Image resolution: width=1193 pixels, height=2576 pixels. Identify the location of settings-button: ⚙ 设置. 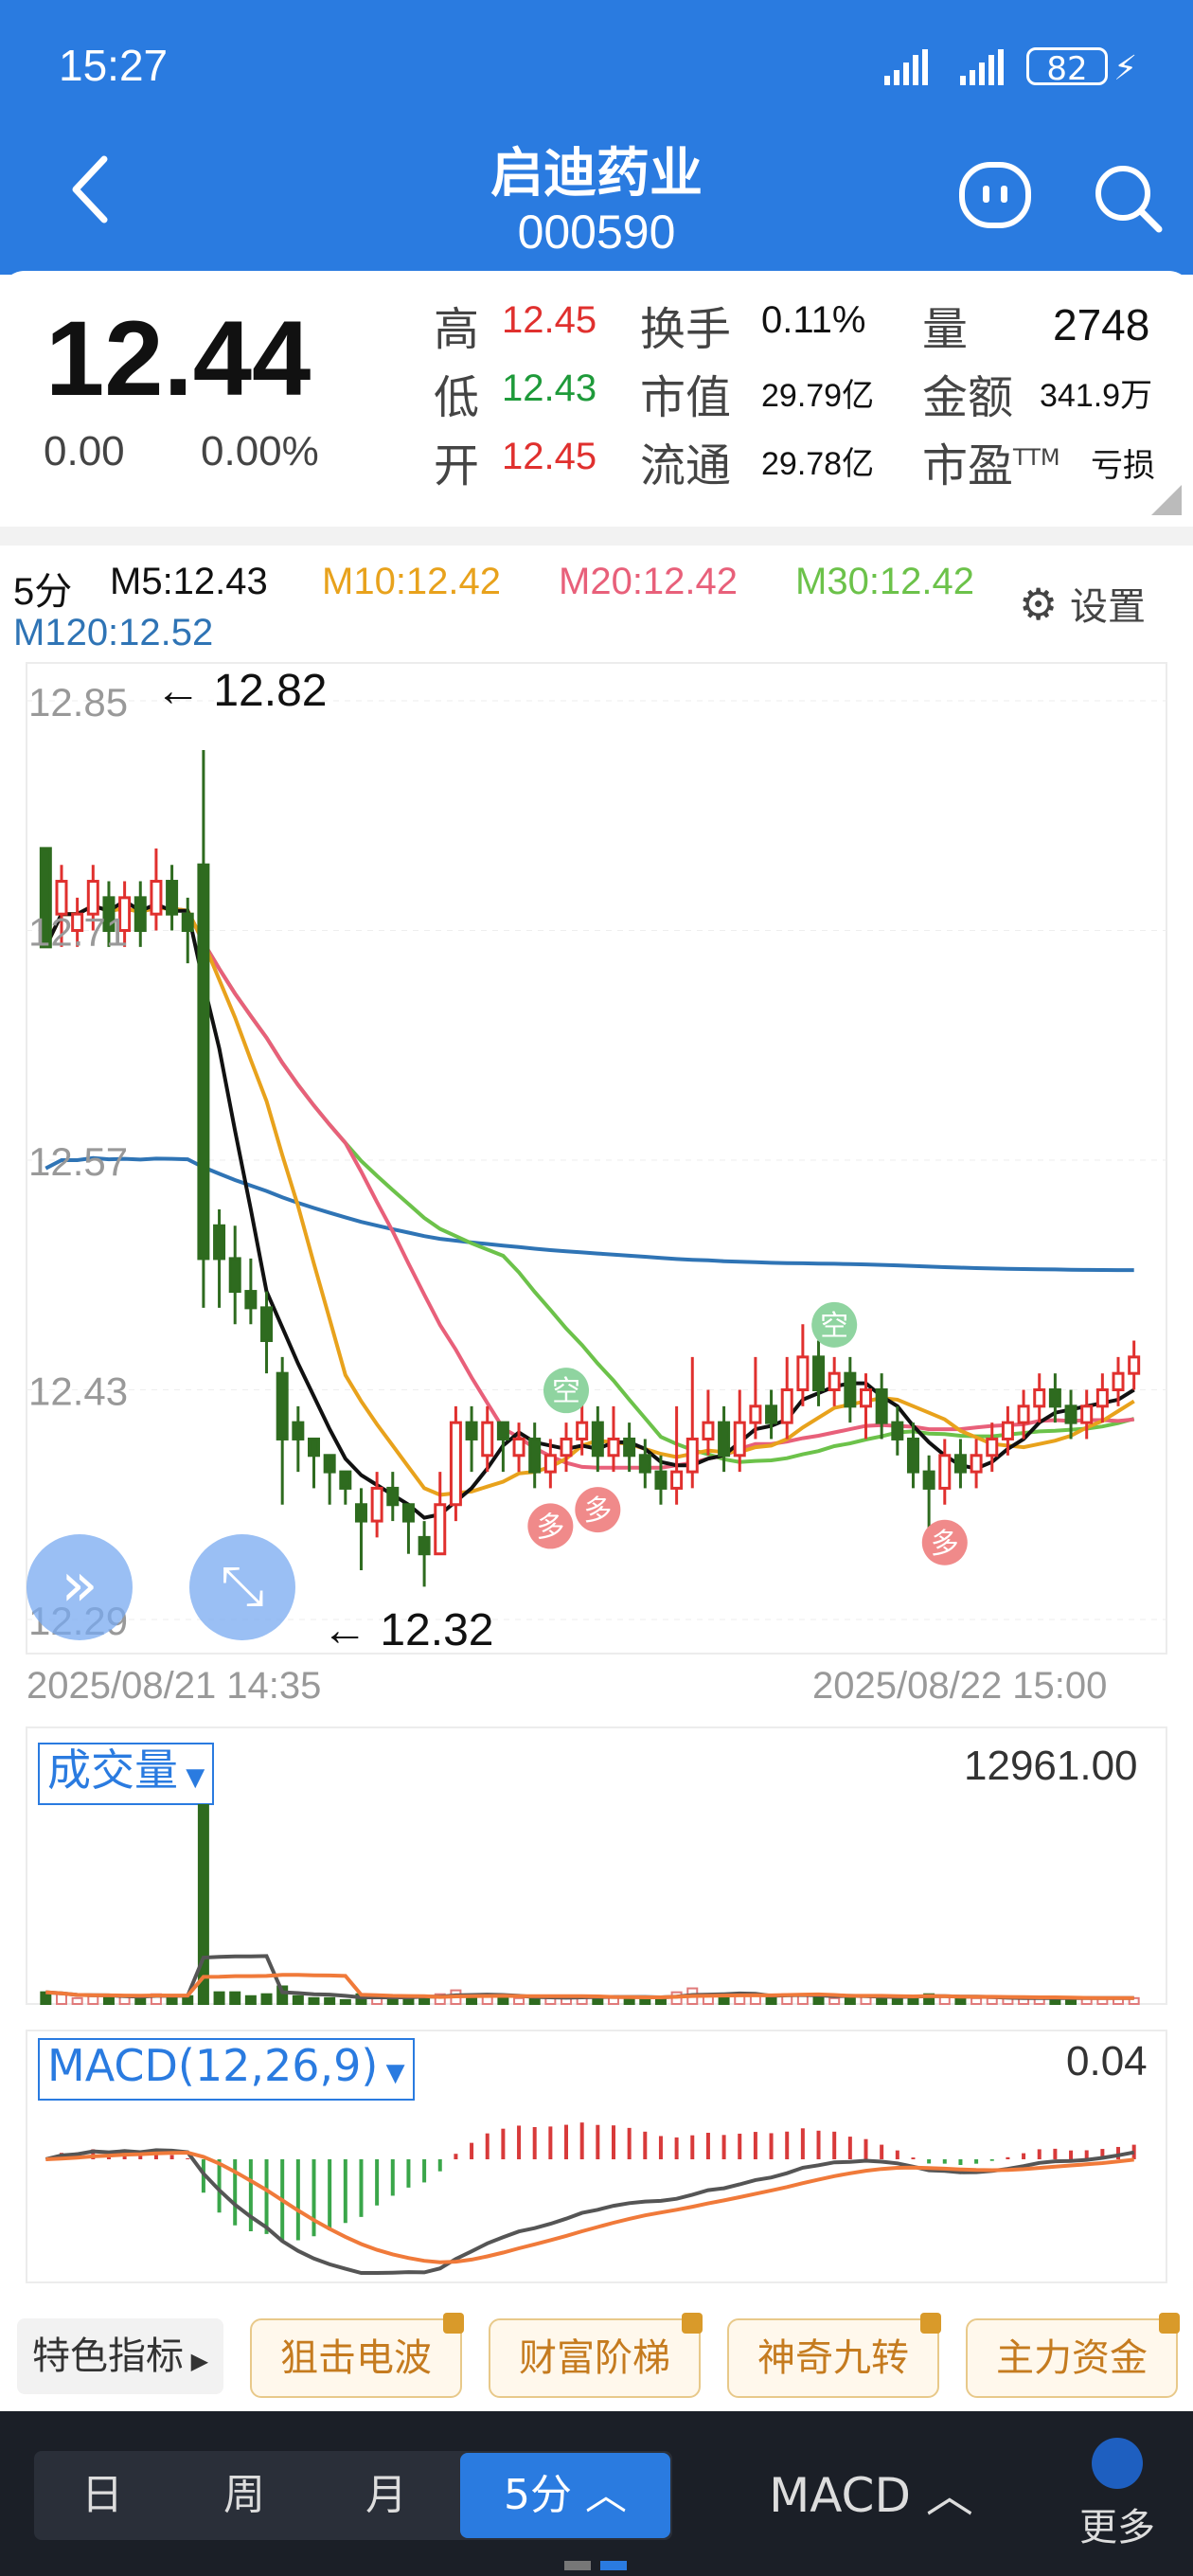
(1082, 603).